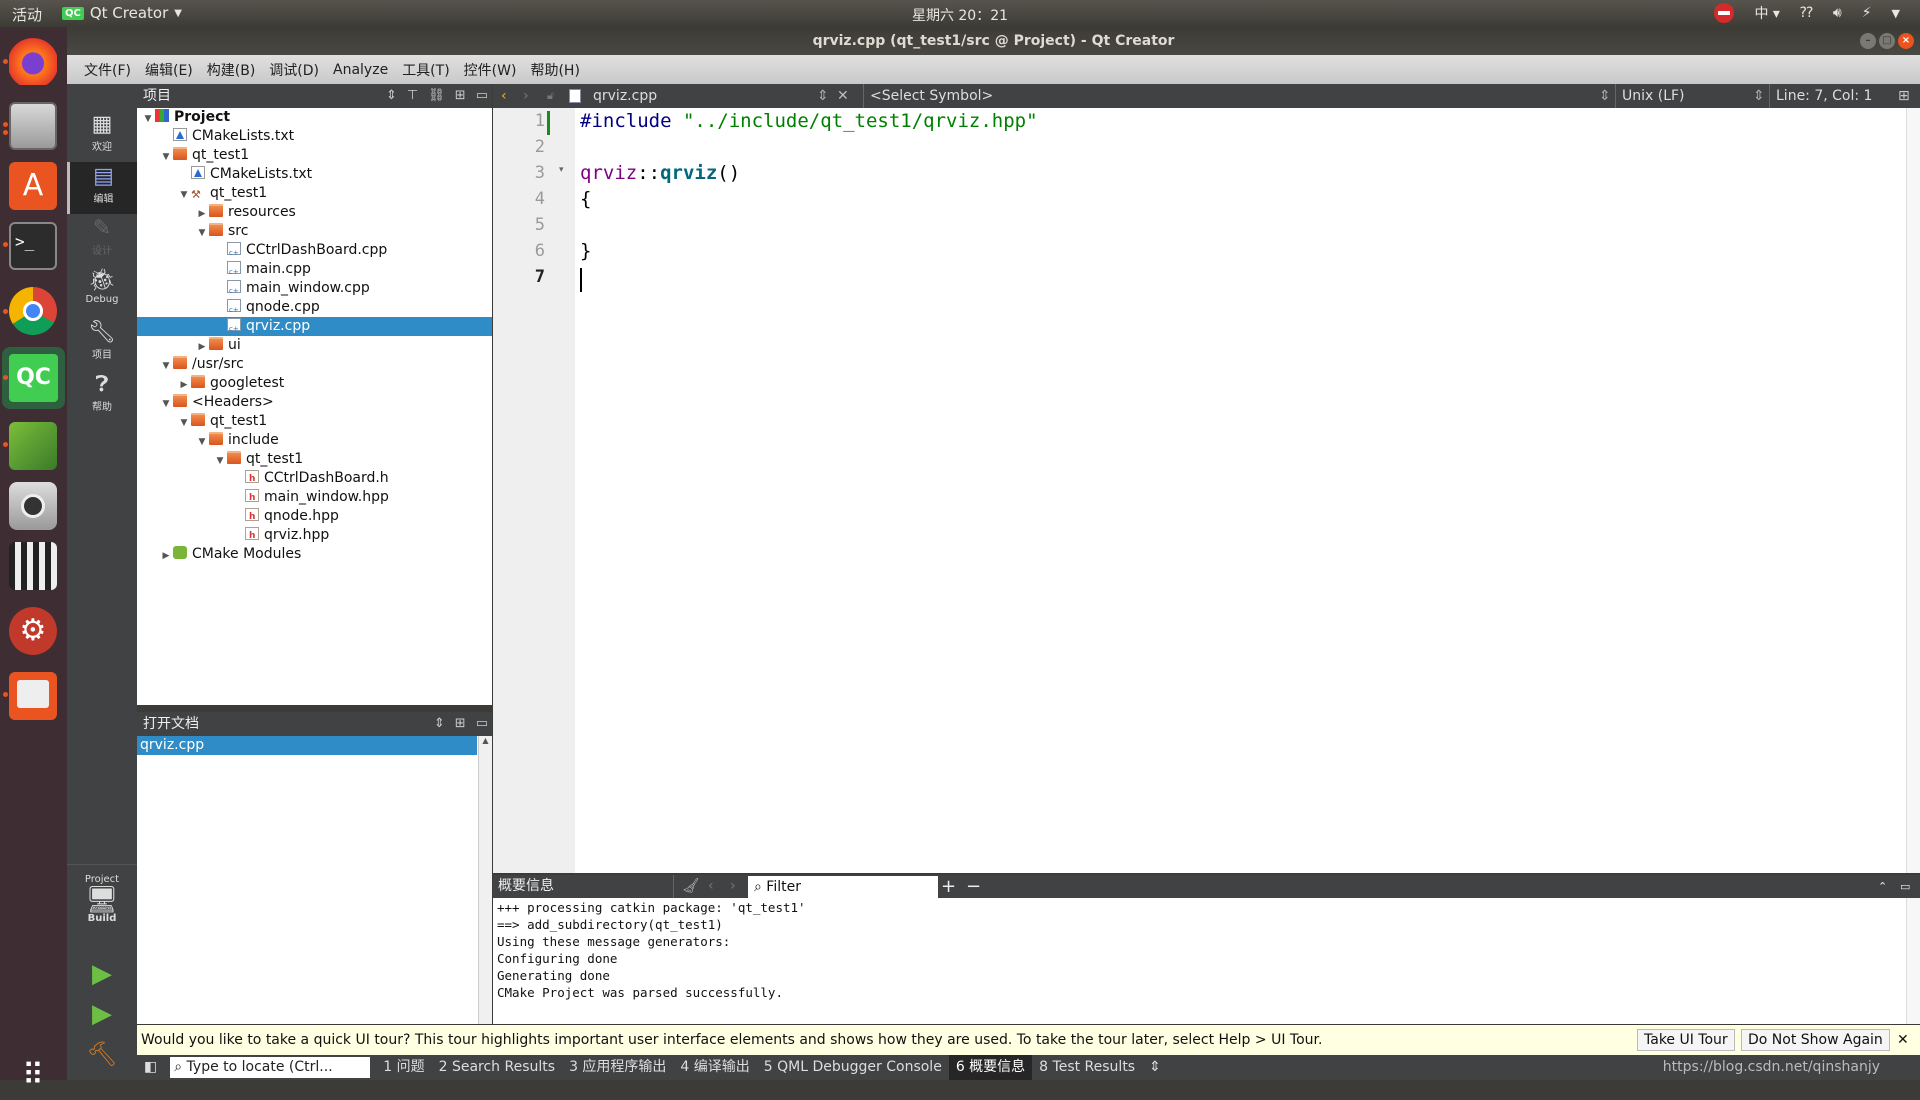 The height and width of the screenshot is (1100, 1920). What do you see at coordinates (294, 70) in the screenshot?
I see `menu-debug: 调试(D)` at bounding box center [294, 70].